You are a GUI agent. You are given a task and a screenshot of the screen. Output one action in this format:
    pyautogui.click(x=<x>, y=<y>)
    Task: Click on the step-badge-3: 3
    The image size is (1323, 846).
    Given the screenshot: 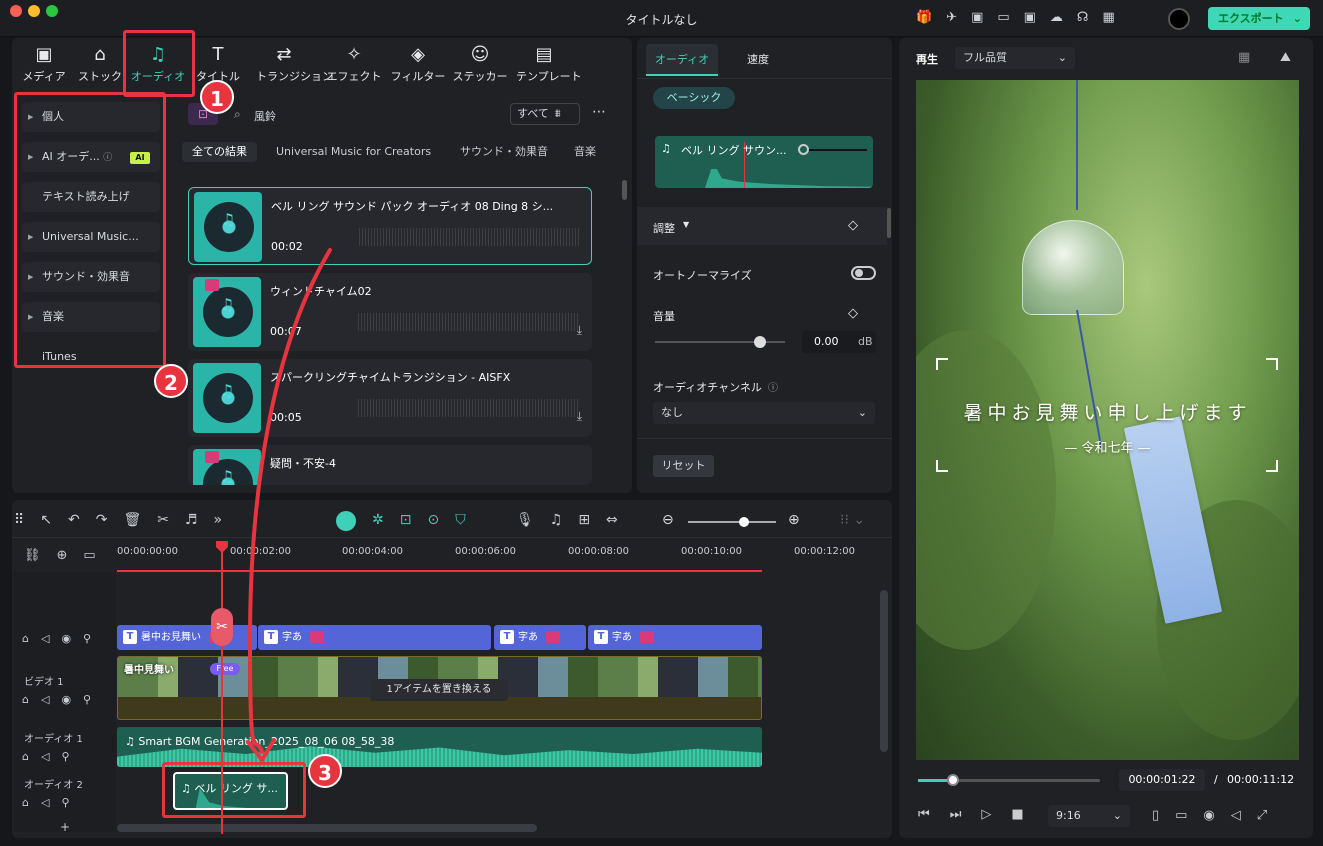 What is the action you would take?
    pyautogui.click(x=325, y=771)
    